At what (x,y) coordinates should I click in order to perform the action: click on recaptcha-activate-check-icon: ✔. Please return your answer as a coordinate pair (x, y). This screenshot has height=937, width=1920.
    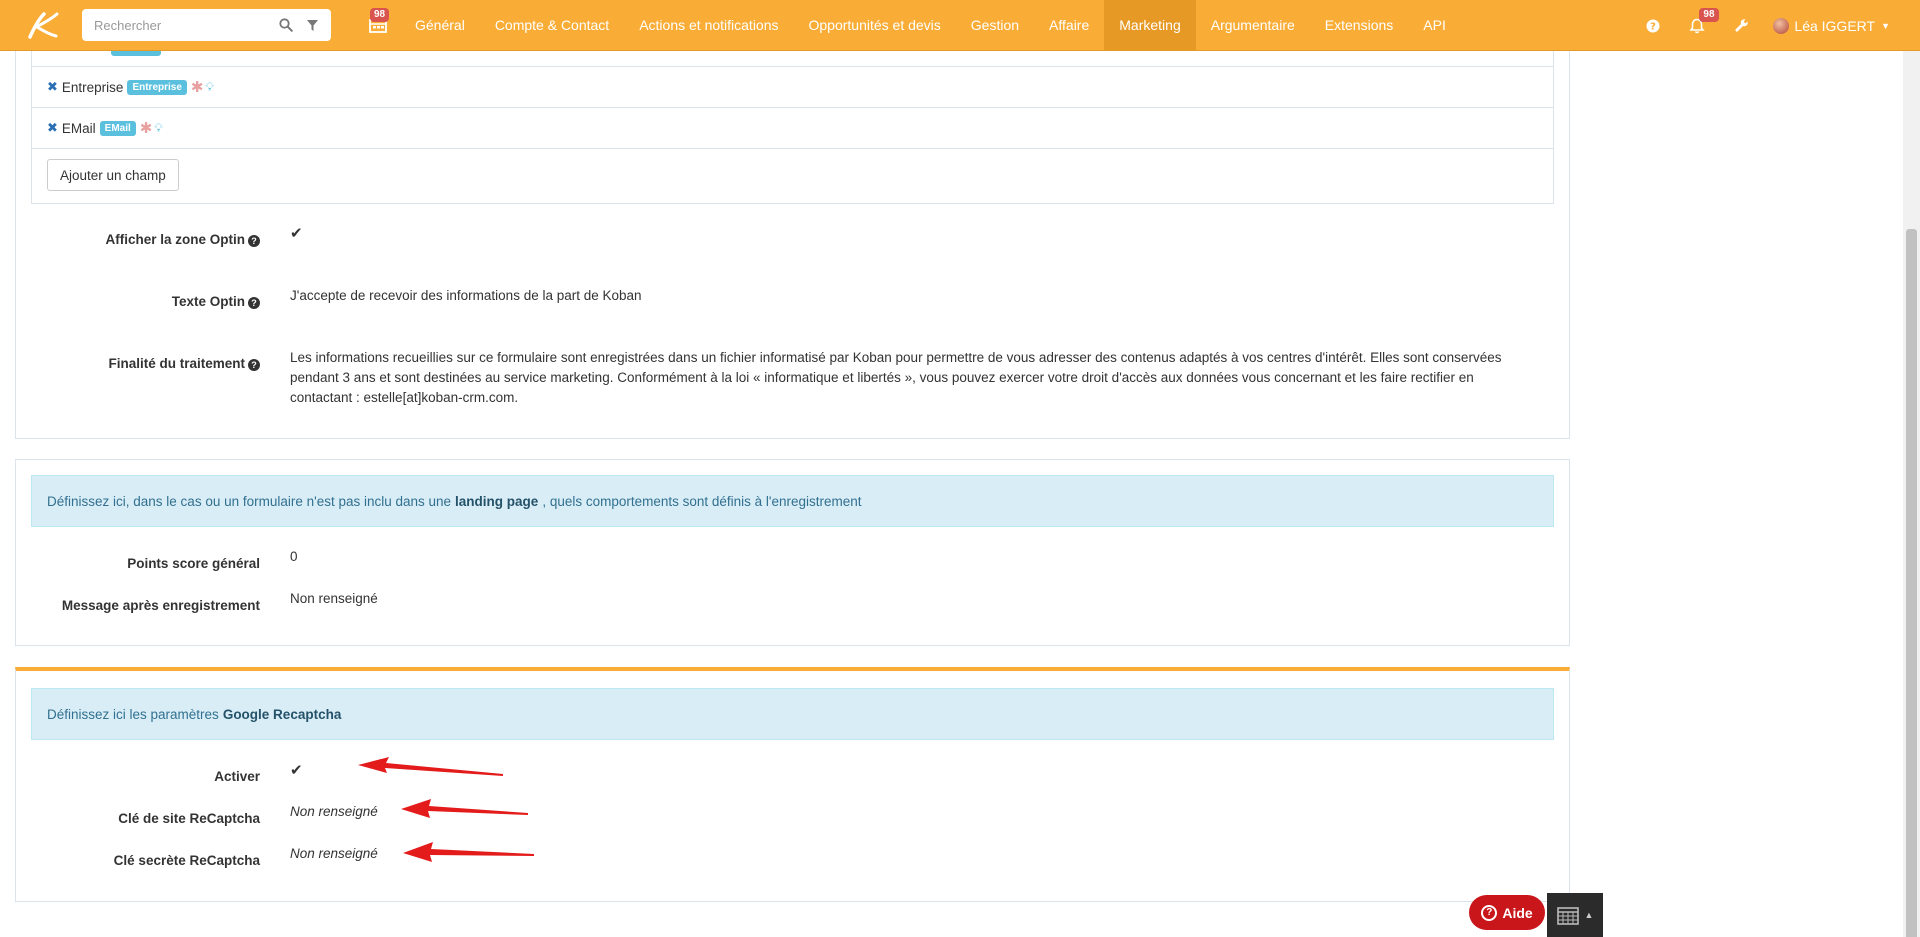
    Looking at the image, I should click on (296, 770).